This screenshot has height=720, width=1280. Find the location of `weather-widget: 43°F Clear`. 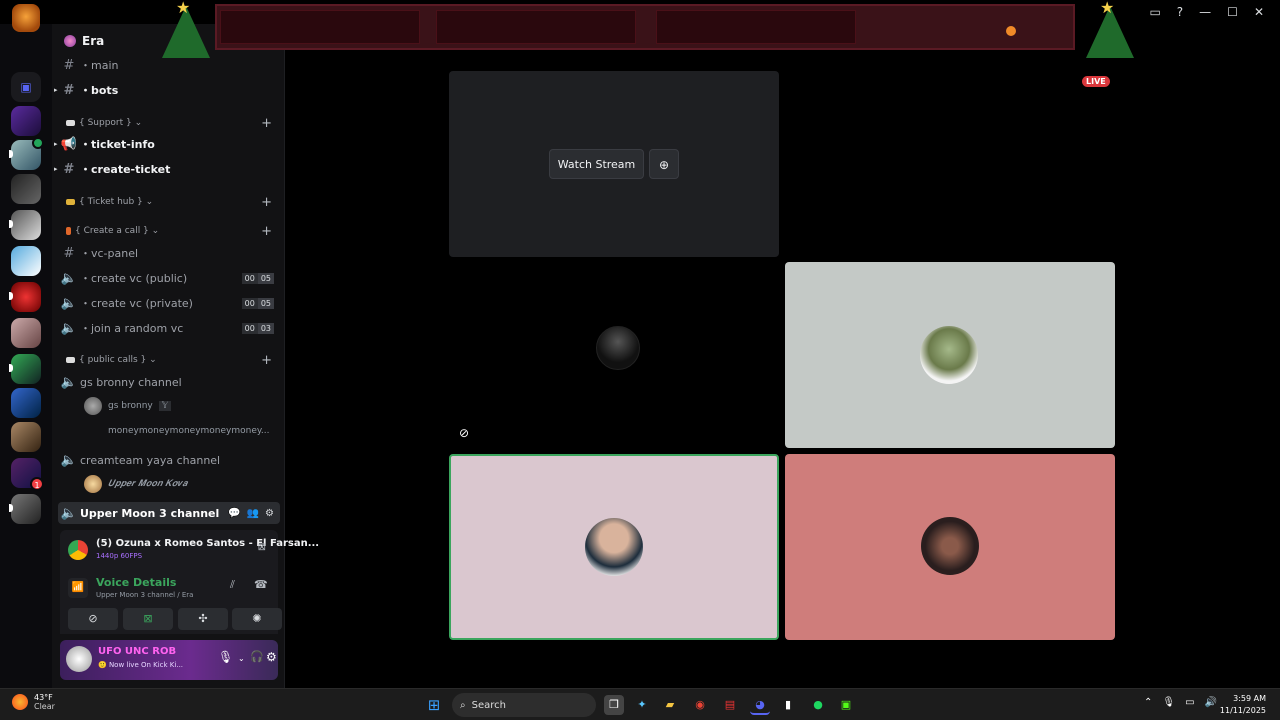

weather-widget: 43°F Clear is located at coordinates (33, 702).